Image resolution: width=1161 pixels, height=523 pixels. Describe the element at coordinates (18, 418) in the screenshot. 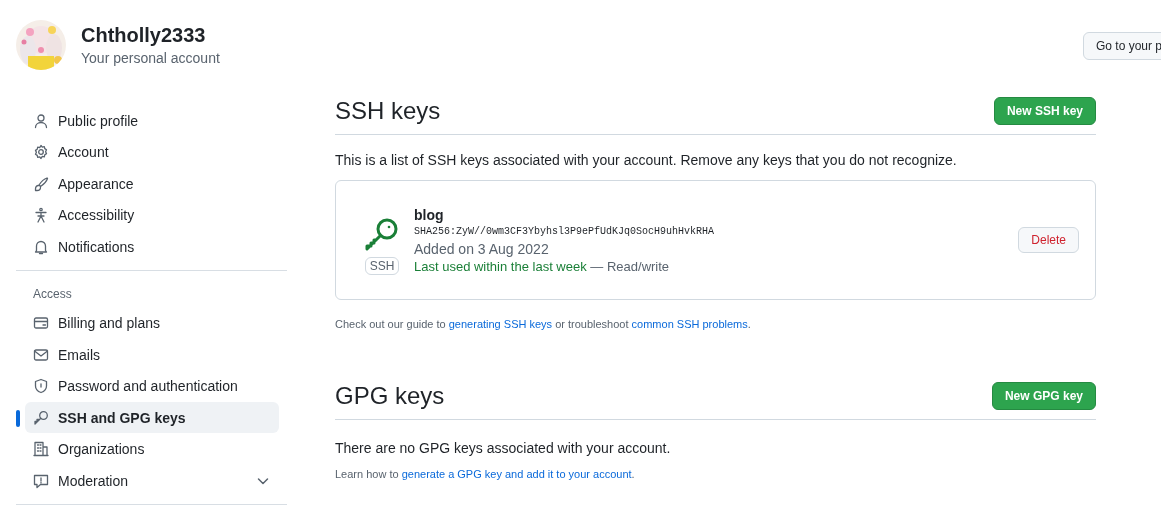

I see `selection-bar` at that location.